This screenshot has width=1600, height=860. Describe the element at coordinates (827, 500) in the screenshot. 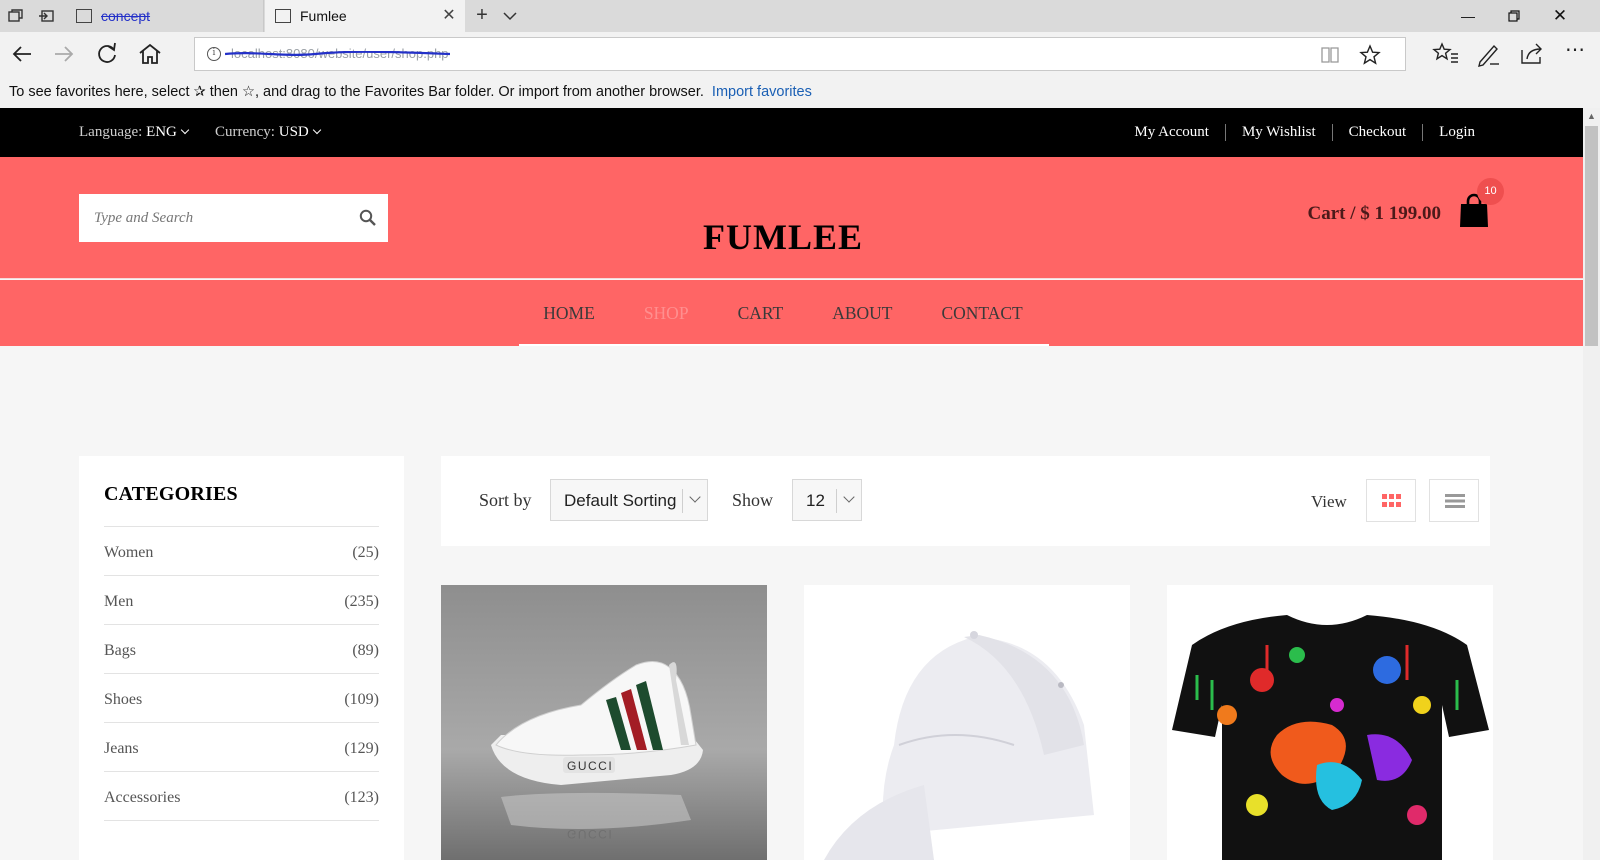

I see `show-select: 12` at that location.